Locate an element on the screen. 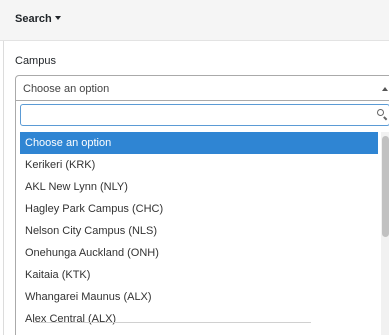 Image resolution: width=389 pixels, height=335 pixels. chevron-up-icon is located at coordinates (385, 89).